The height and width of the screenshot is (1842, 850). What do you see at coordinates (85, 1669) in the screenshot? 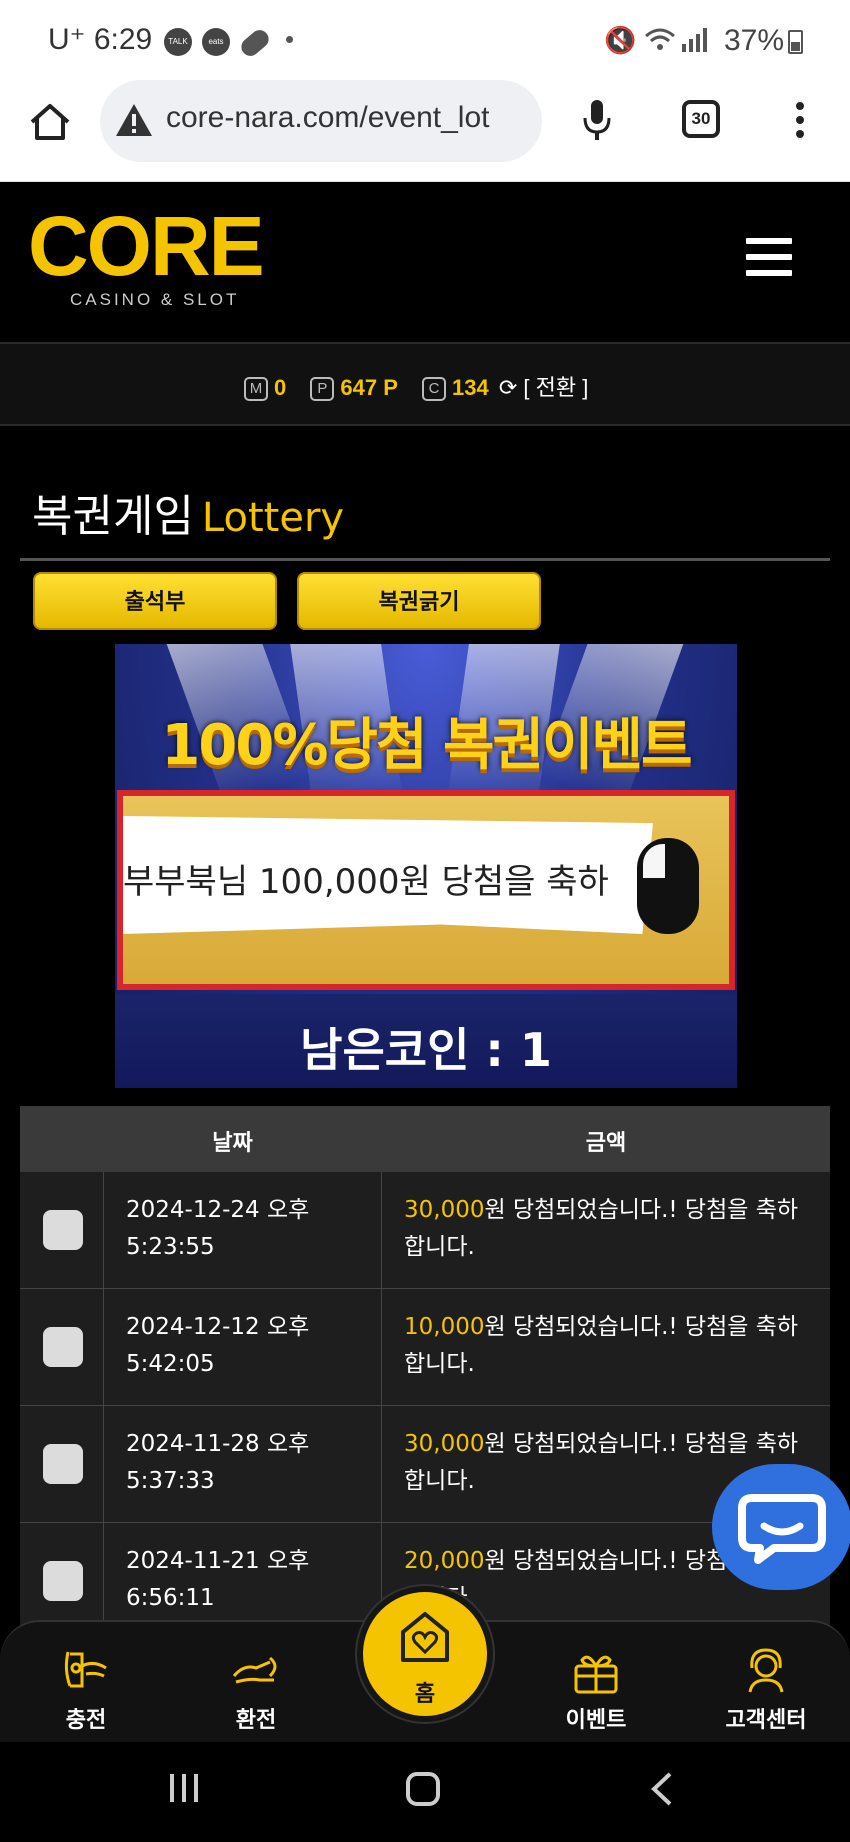
I see `deposit-icon` at bounding box center [85, 1669].